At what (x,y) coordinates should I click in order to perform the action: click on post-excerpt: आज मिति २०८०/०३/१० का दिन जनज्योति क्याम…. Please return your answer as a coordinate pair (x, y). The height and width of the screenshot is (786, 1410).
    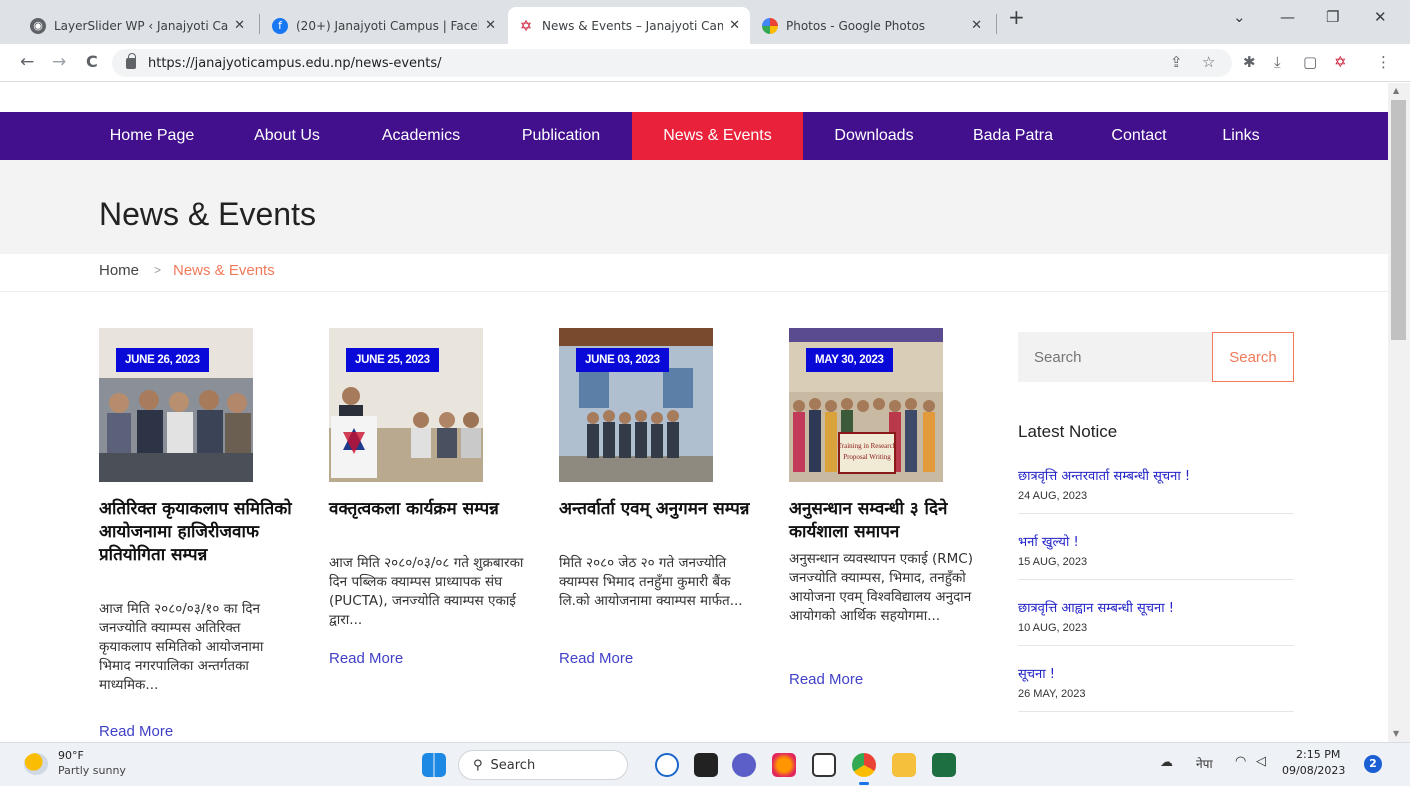
    Looking at the image, I should click on (181, 647).